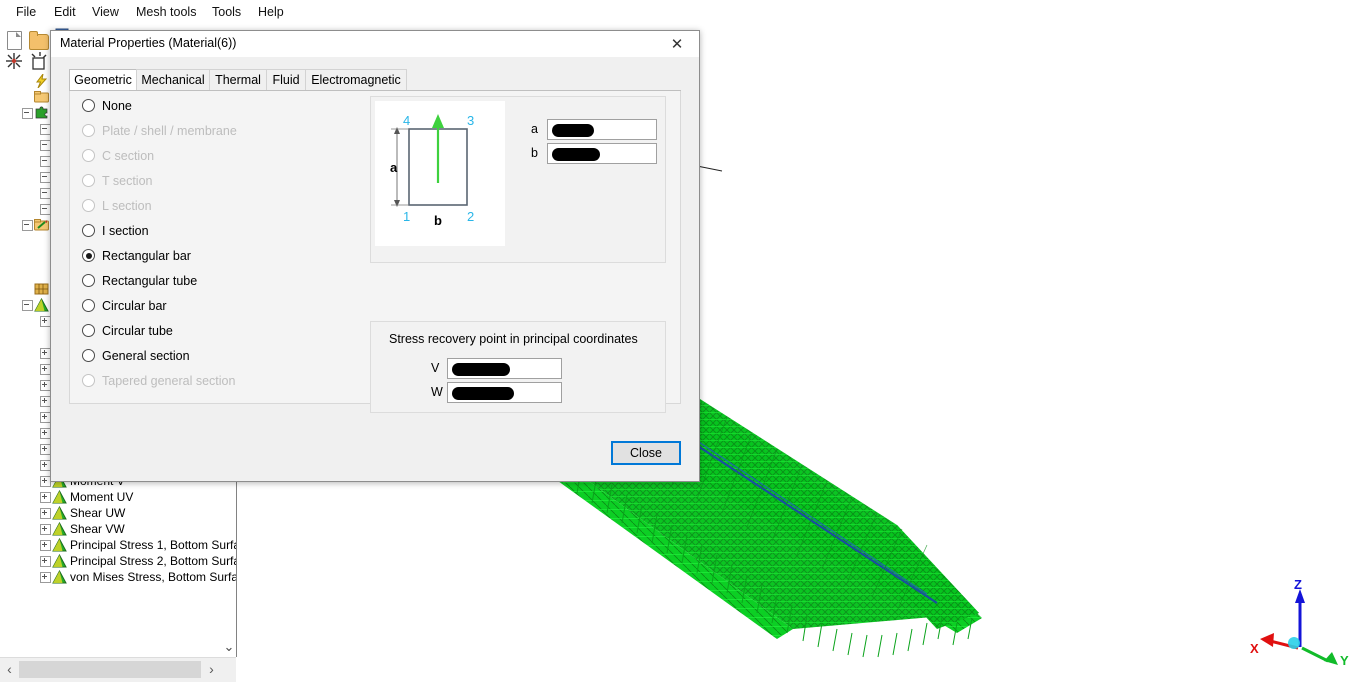  I want to click on dimension-b-row: b, so click(594, 154).